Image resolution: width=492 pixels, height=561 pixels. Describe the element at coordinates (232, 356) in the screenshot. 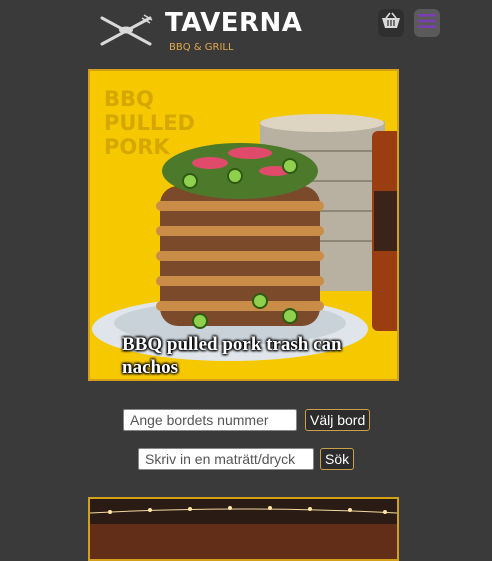

I see `featured-dish-title: BBQ pulled pork trash can nachos` at that location.